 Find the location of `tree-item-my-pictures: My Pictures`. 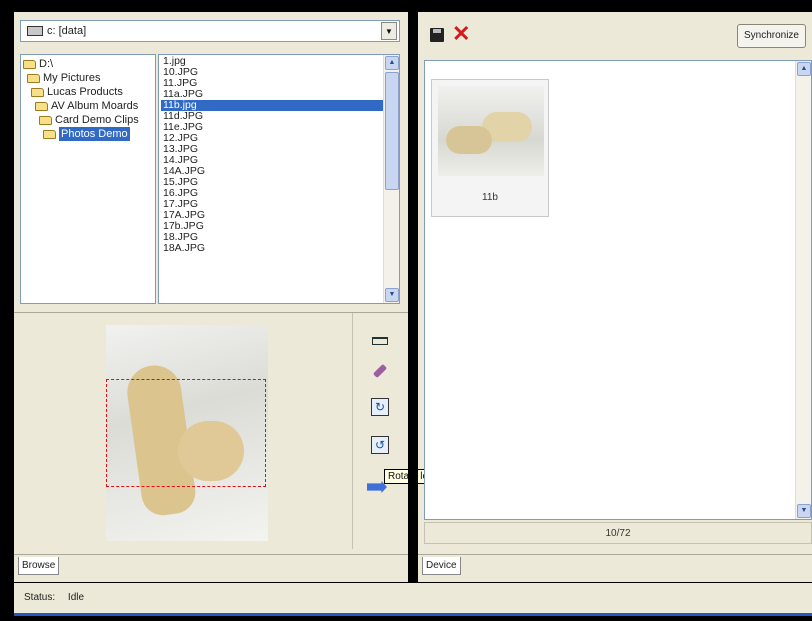

tree-item-my-pictures: My Pictures is located at coordinates (88, 78).